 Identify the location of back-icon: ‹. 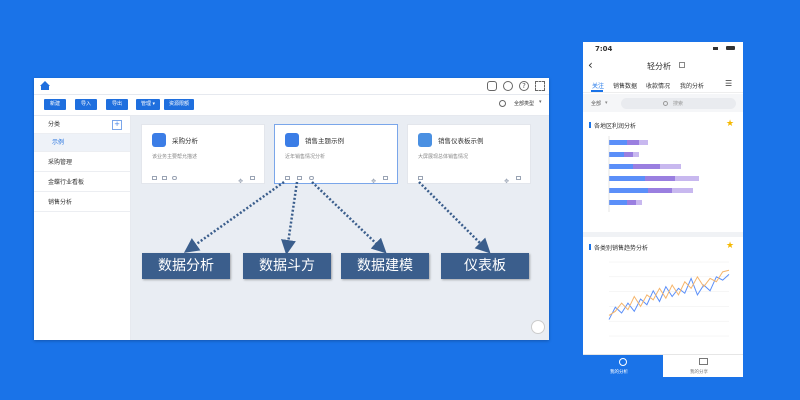
(590, 65).